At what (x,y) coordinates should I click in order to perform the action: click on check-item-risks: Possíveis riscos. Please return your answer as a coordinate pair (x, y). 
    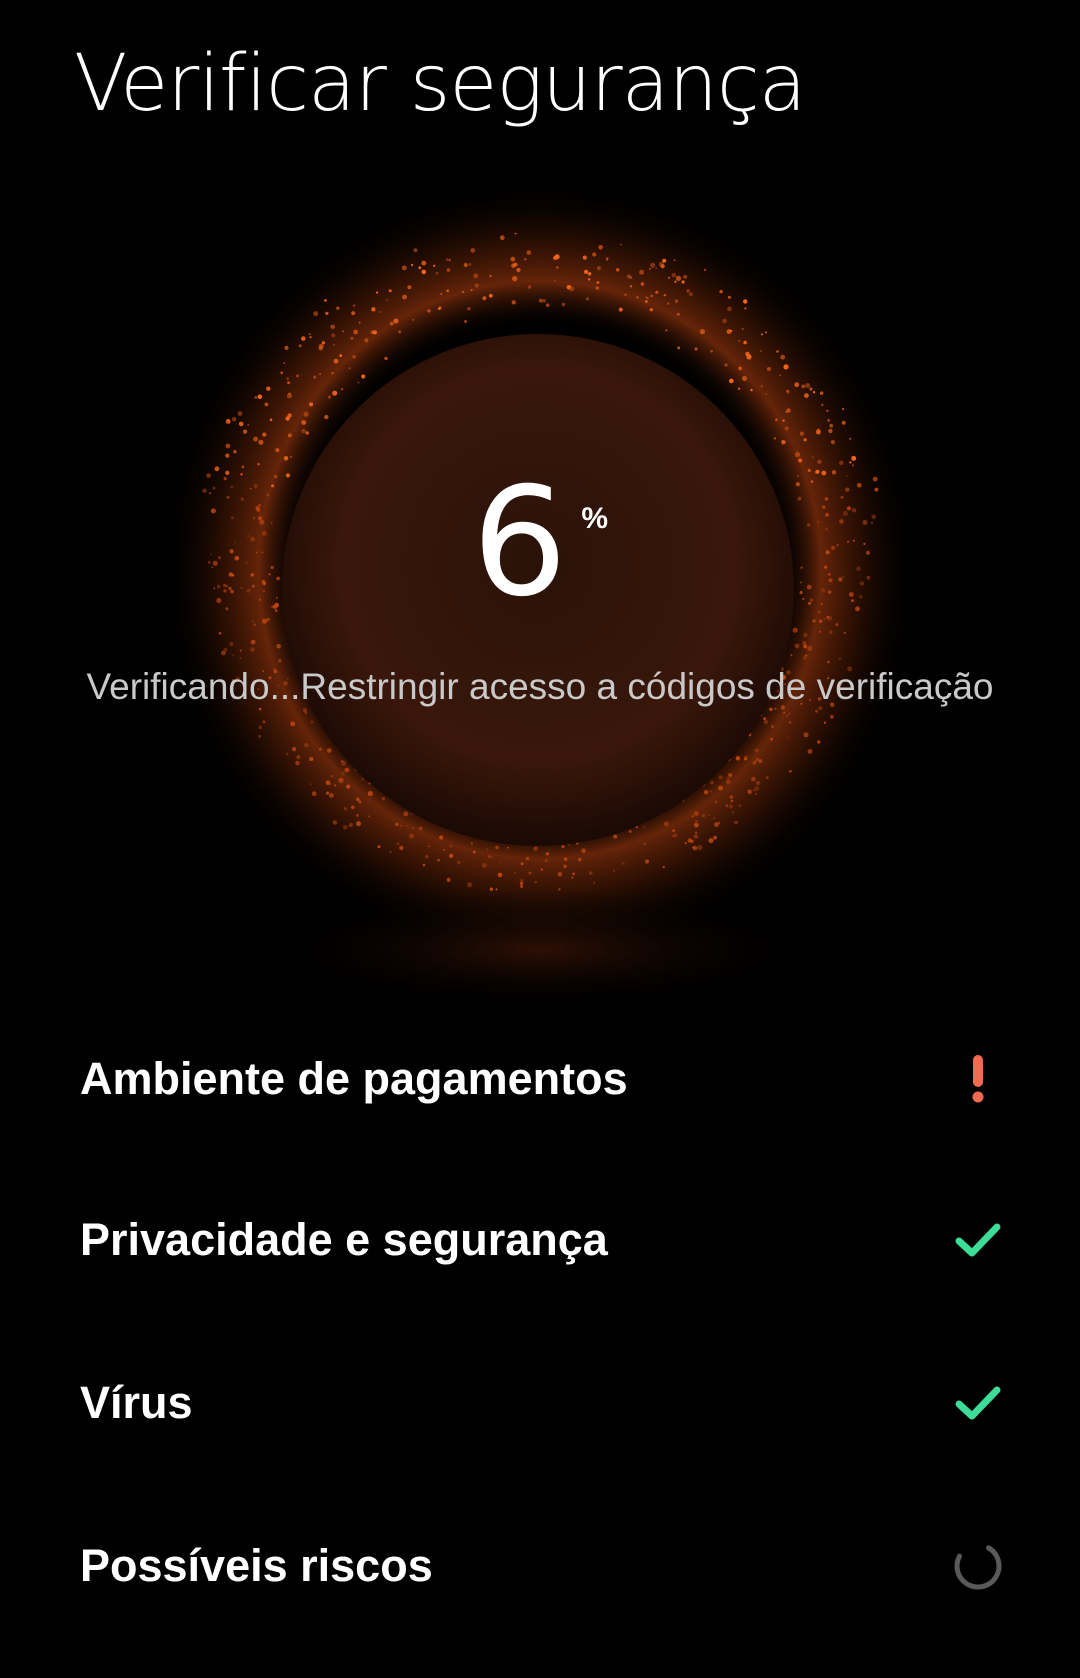
    Looking at the image, I should click on (540, 1565).